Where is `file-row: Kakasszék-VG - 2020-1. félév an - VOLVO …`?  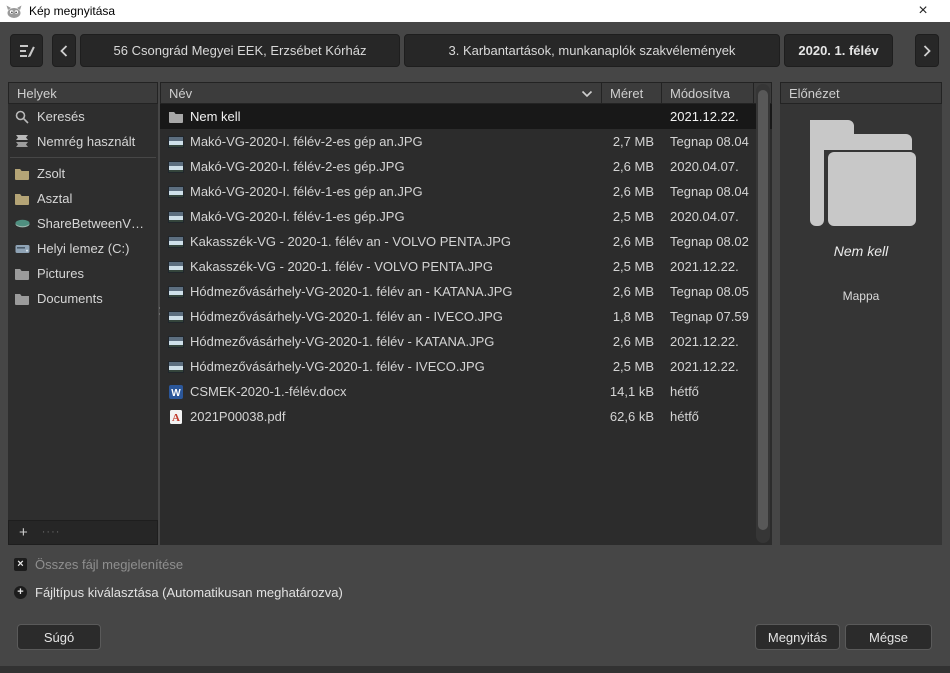 file-row: Kakasszék-VG - 2020-1. félév an - VOLVO … is located at coordinates (466, 241).